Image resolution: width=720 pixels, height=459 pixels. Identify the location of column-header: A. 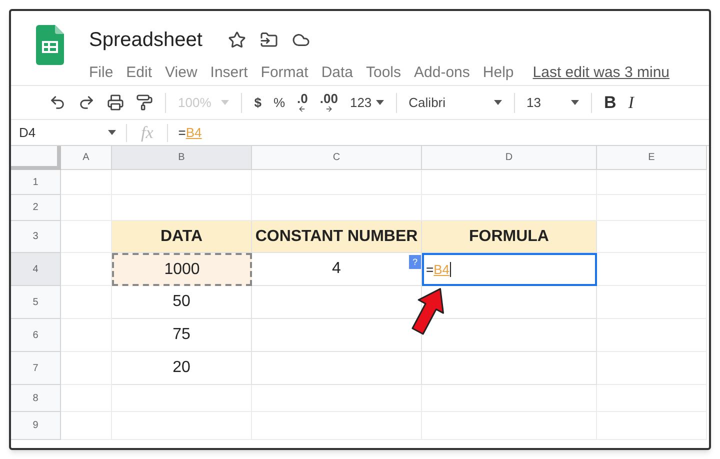
(86, 158).